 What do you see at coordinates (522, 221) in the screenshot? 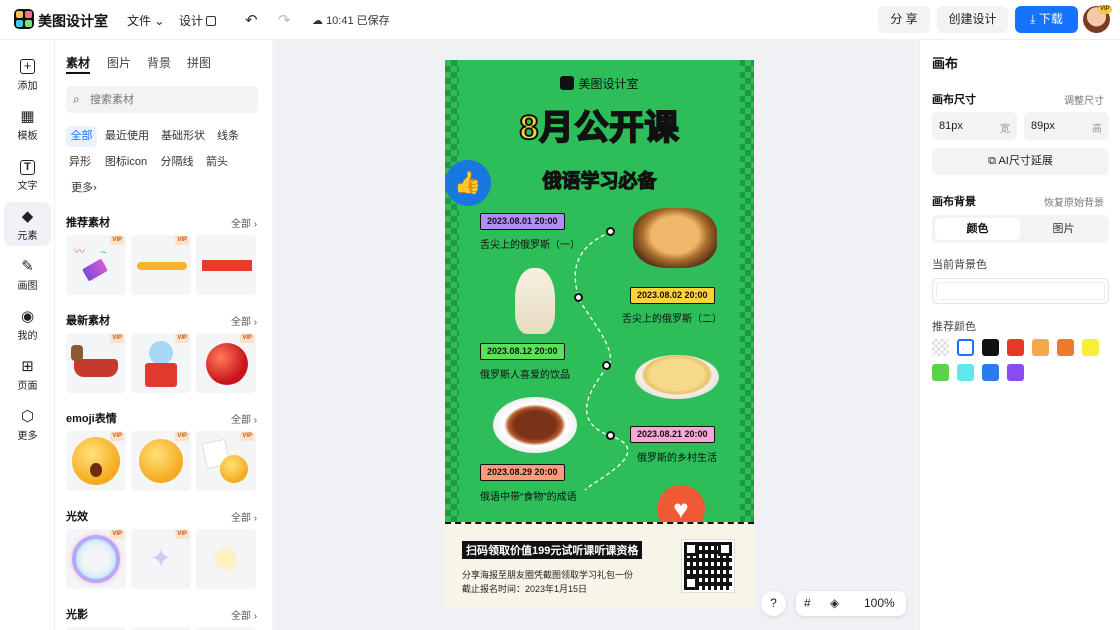
I see `event-date: 2023.08.01 20:00` at bounding box center [522, 221].